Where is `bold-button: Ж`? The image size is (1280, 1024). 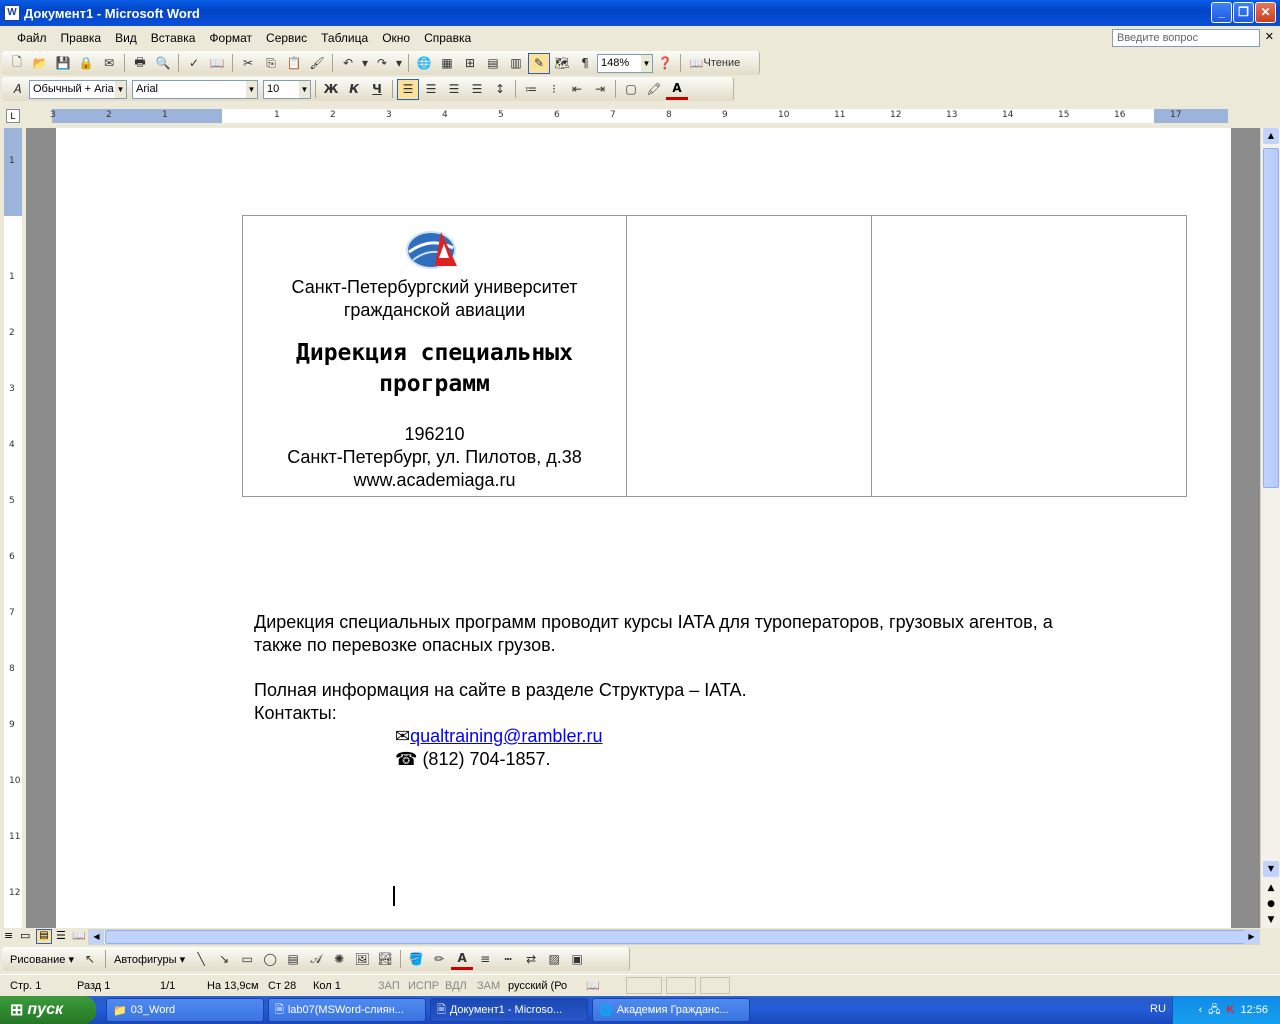 bold-button: Ж is located at coordinates (331, 89).